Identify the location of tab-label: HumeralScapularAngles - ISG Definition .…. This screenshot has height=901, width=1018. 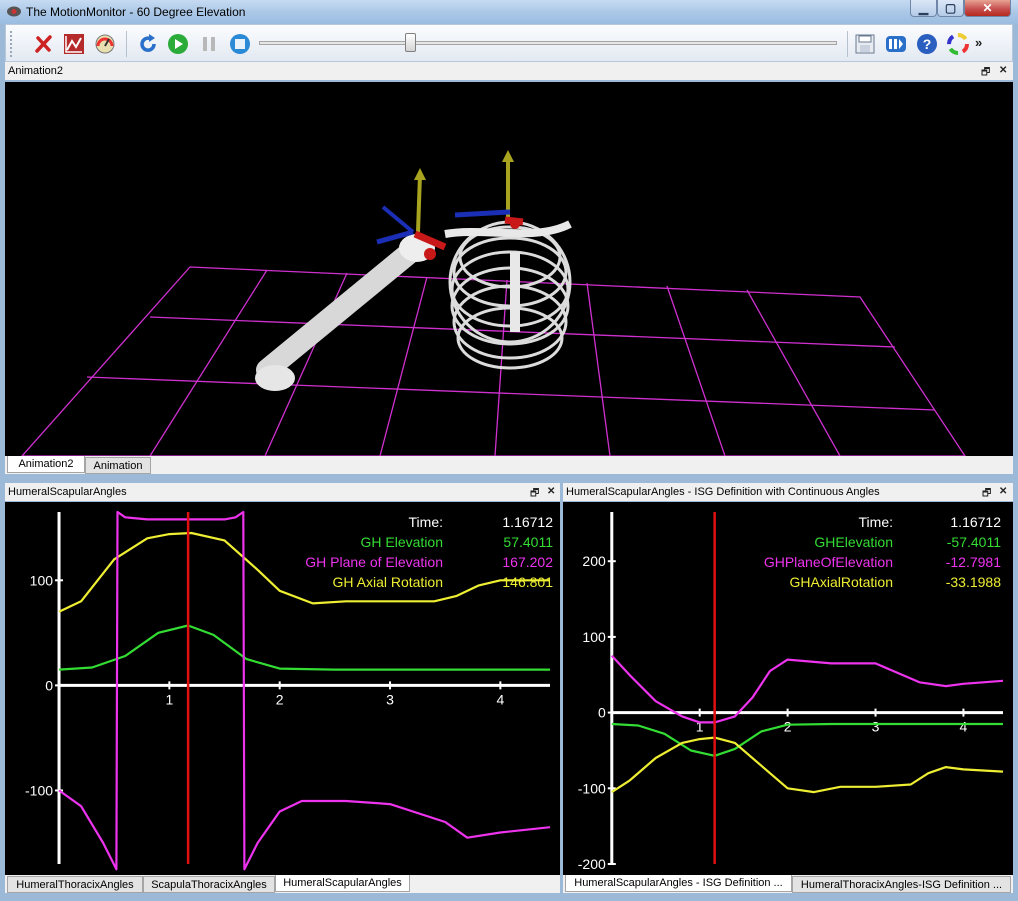
(678, 883).